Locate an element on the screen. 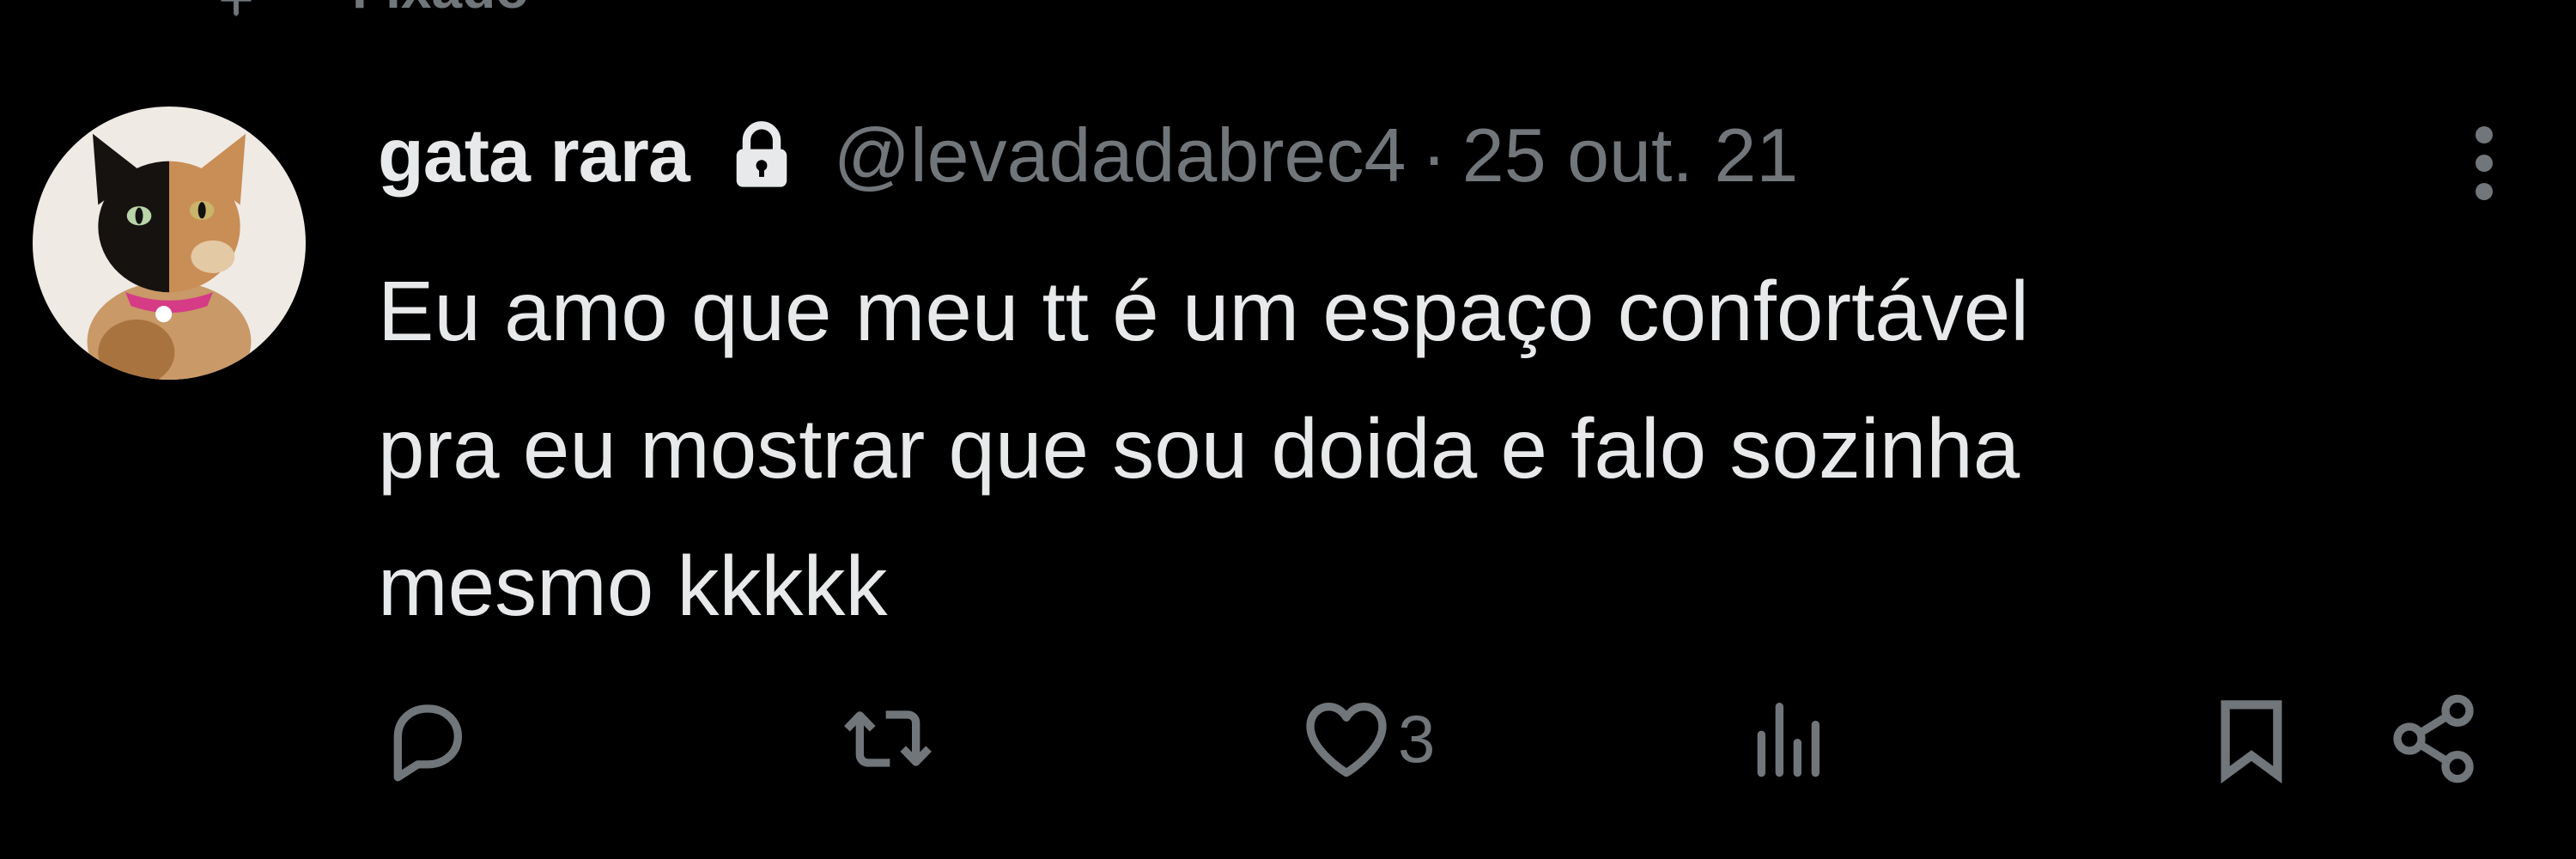  reply-icon is located at coordinates (428, 743).